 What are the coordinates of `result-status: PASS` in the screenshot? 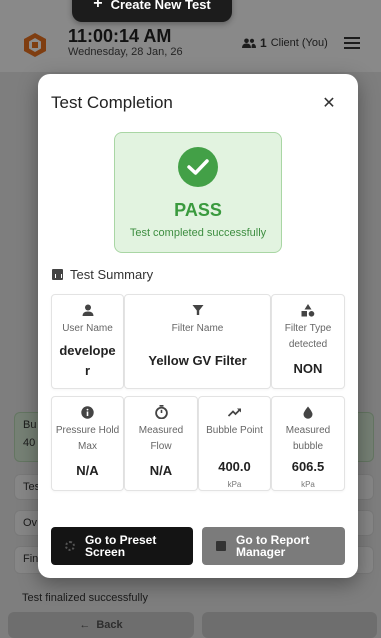 It's located at (198, 210).